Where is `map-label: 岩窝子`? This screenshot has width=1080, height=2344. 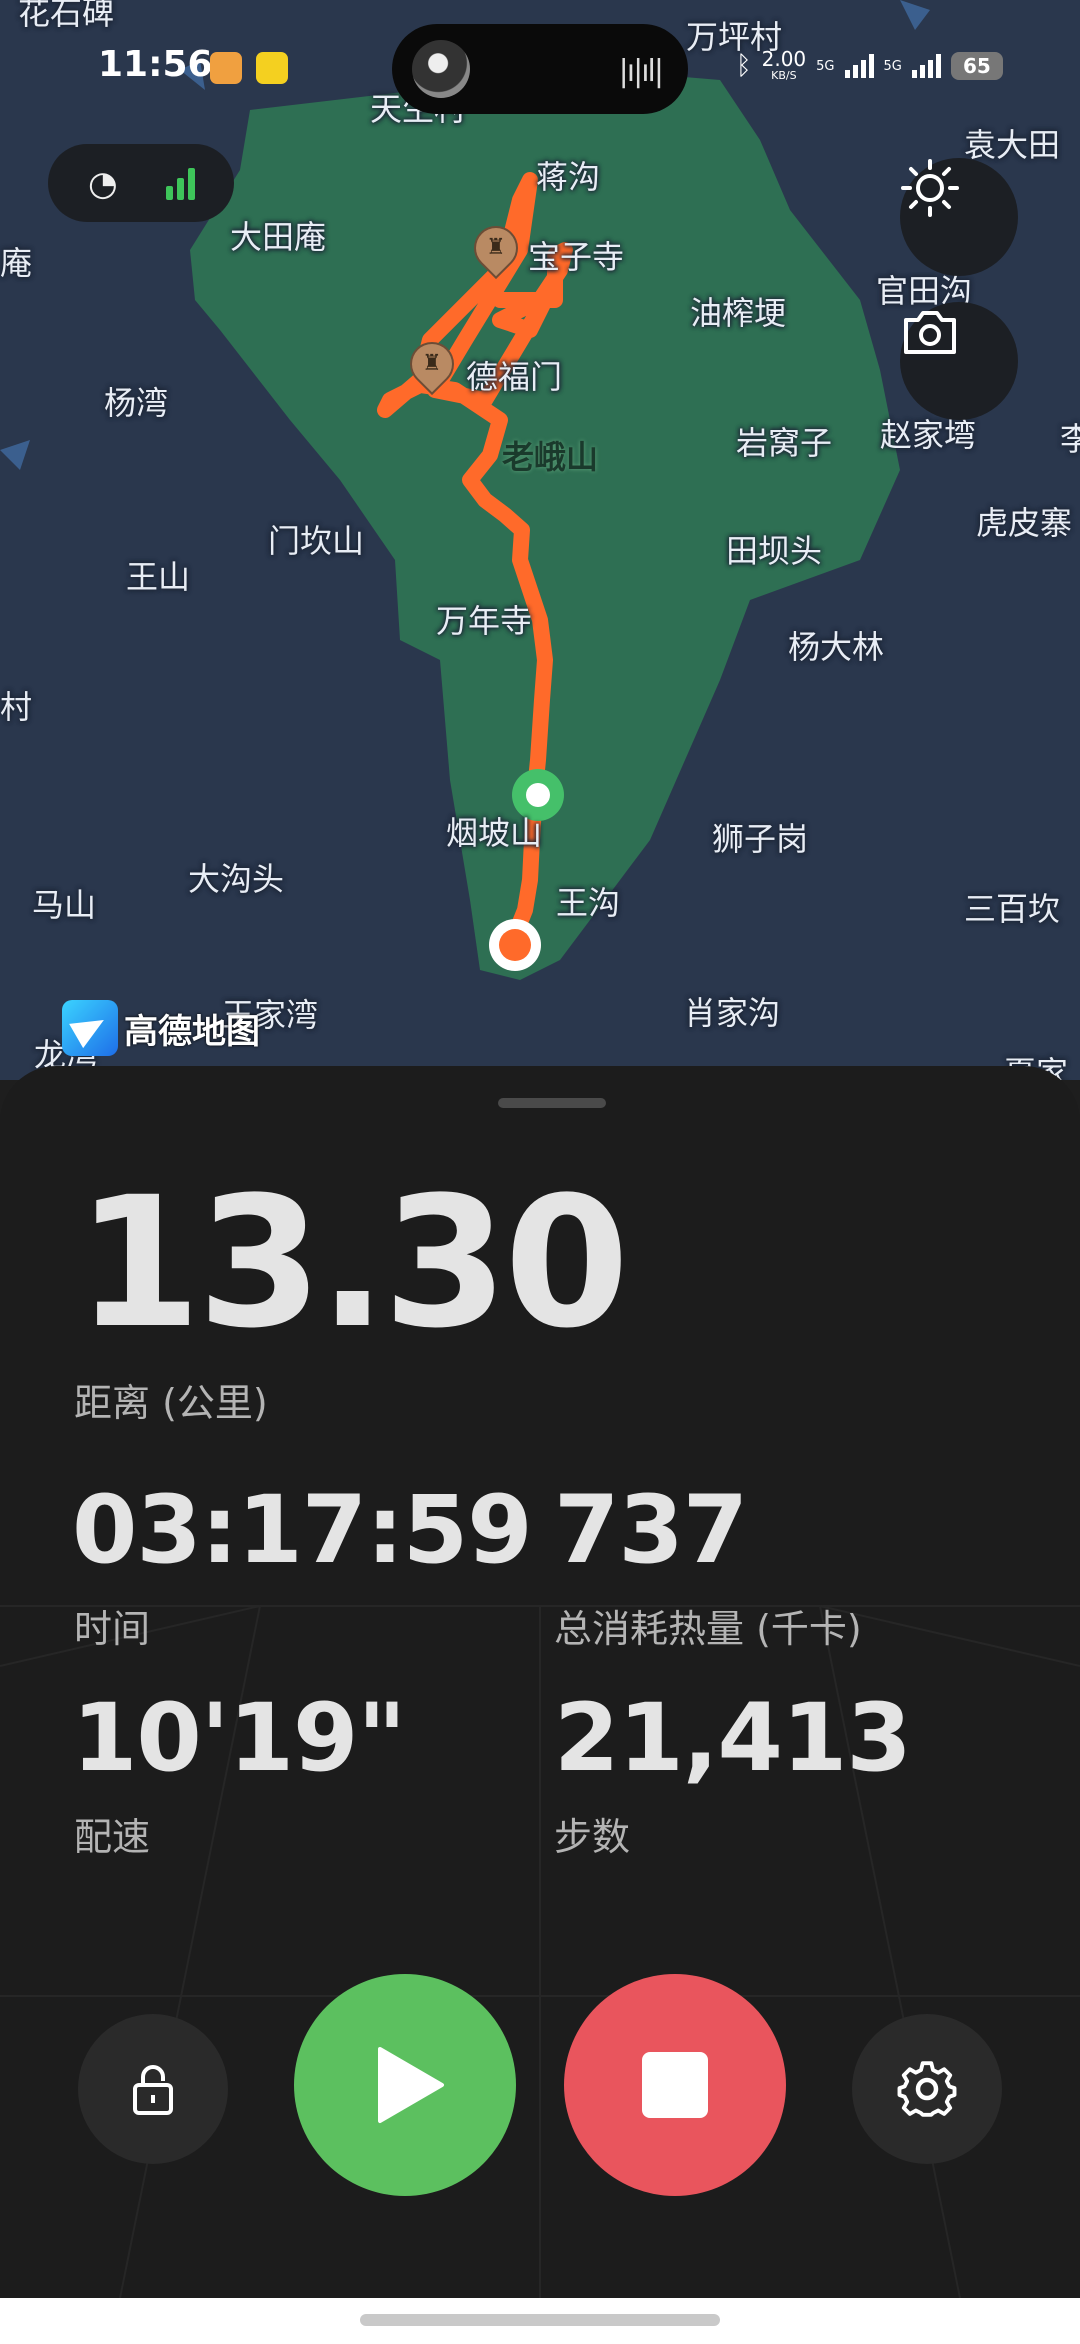
map-label: 岩窝子 is located at coordinates (784, 443).